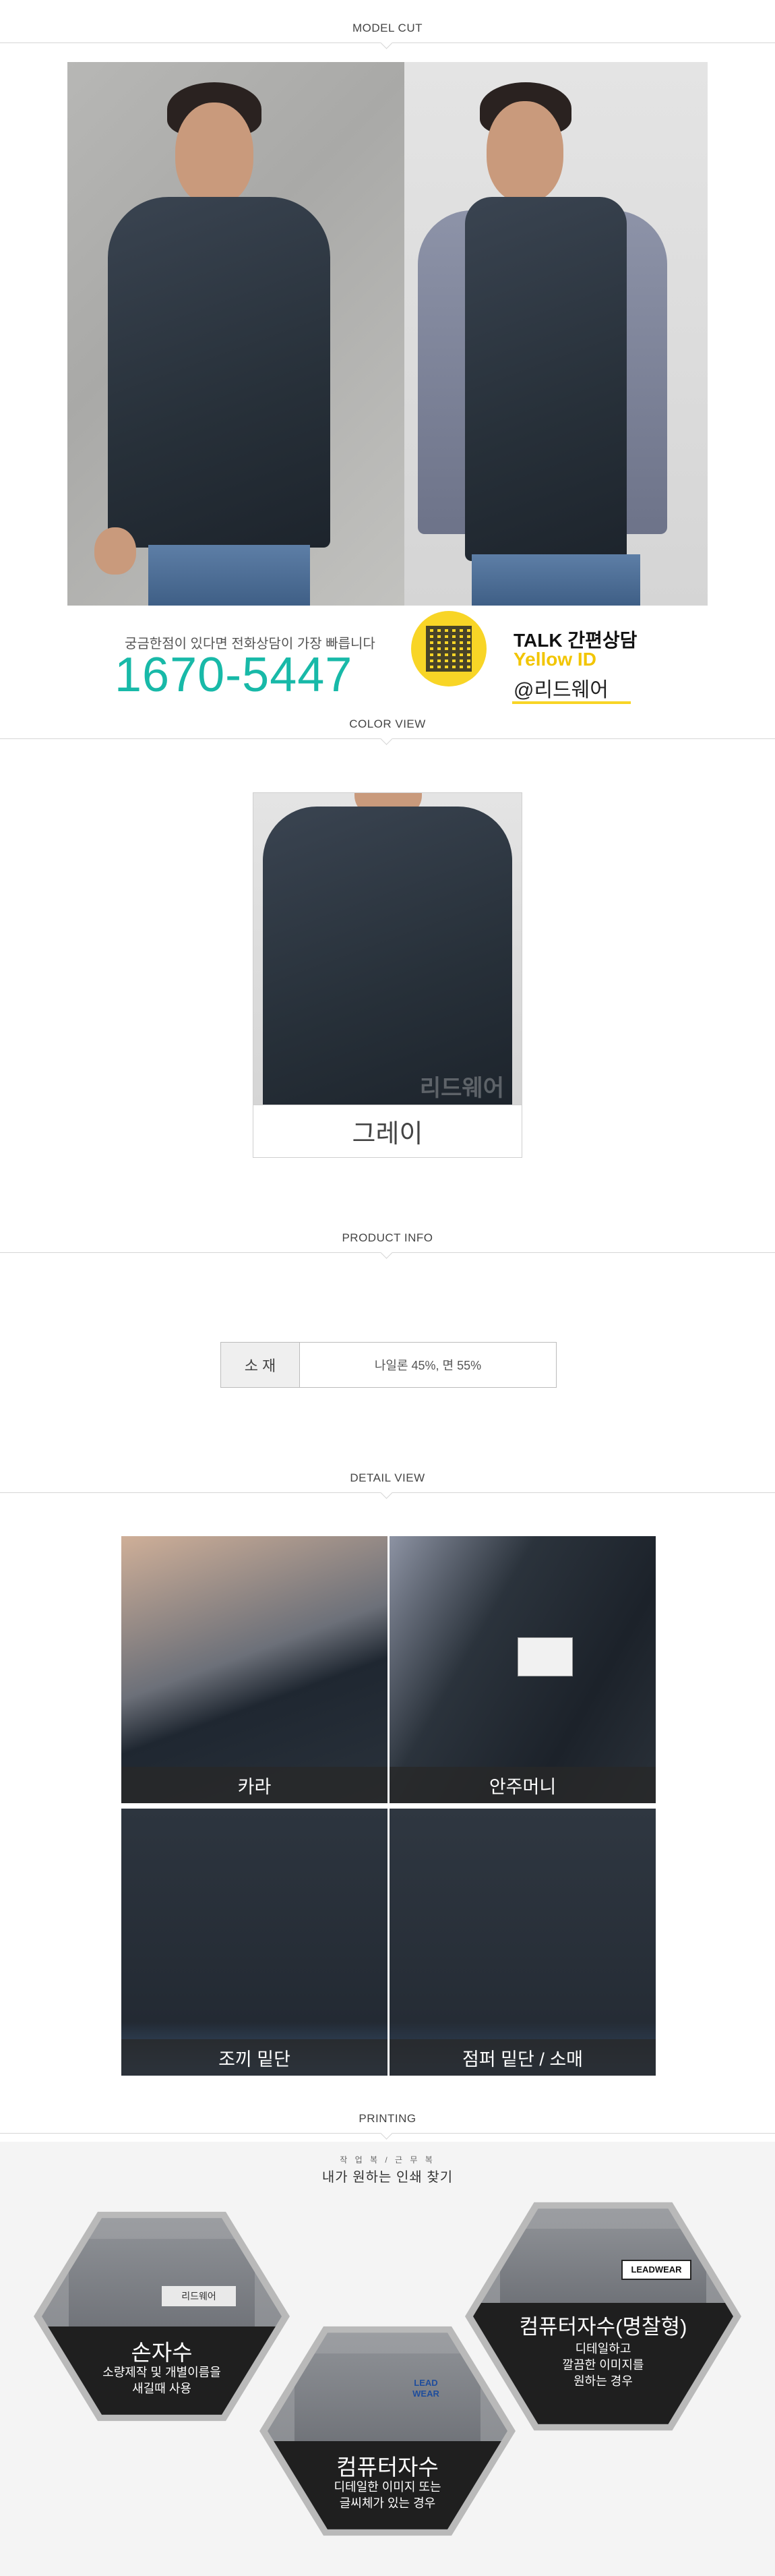 The width and height of the screenshot is (775, 2576). What do you see at coordinates (162, 2353) in the screenshot?
I see `print-option-title: 손자수` at bounding box center [162, 2353].